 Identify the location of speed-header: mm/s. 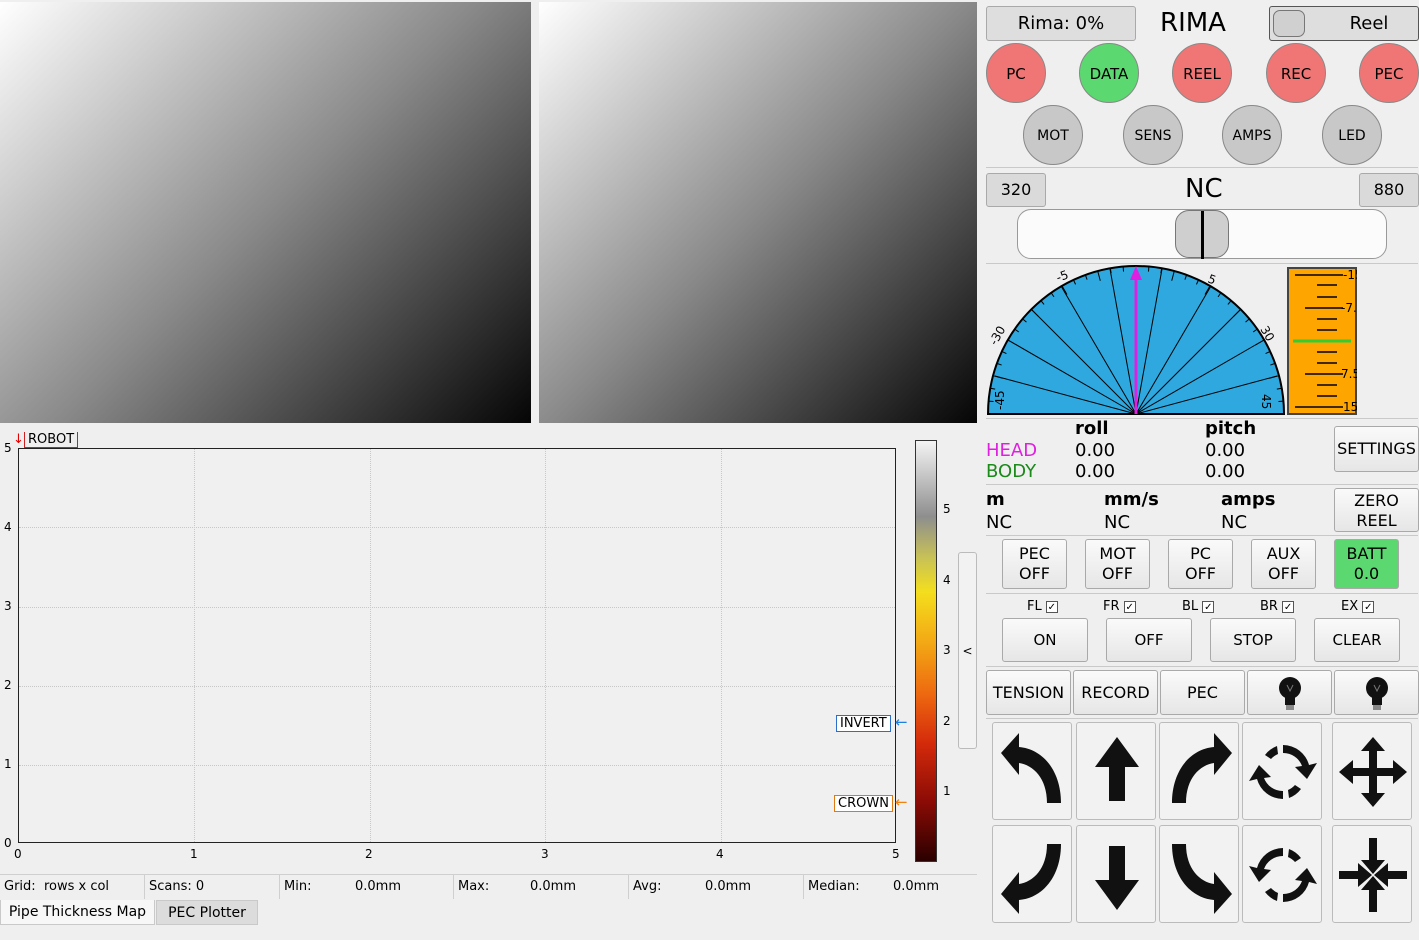
(1131, 499).